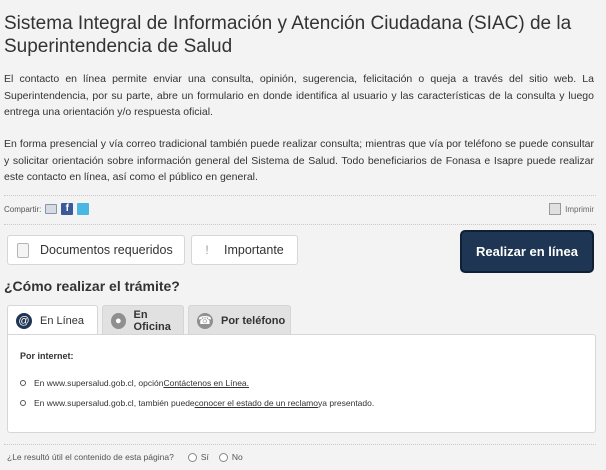 This screenshot has height=470, width=606. Describe the element at coordinates (83, 209) in the screenshot. I see `twitter-icon` at that location.